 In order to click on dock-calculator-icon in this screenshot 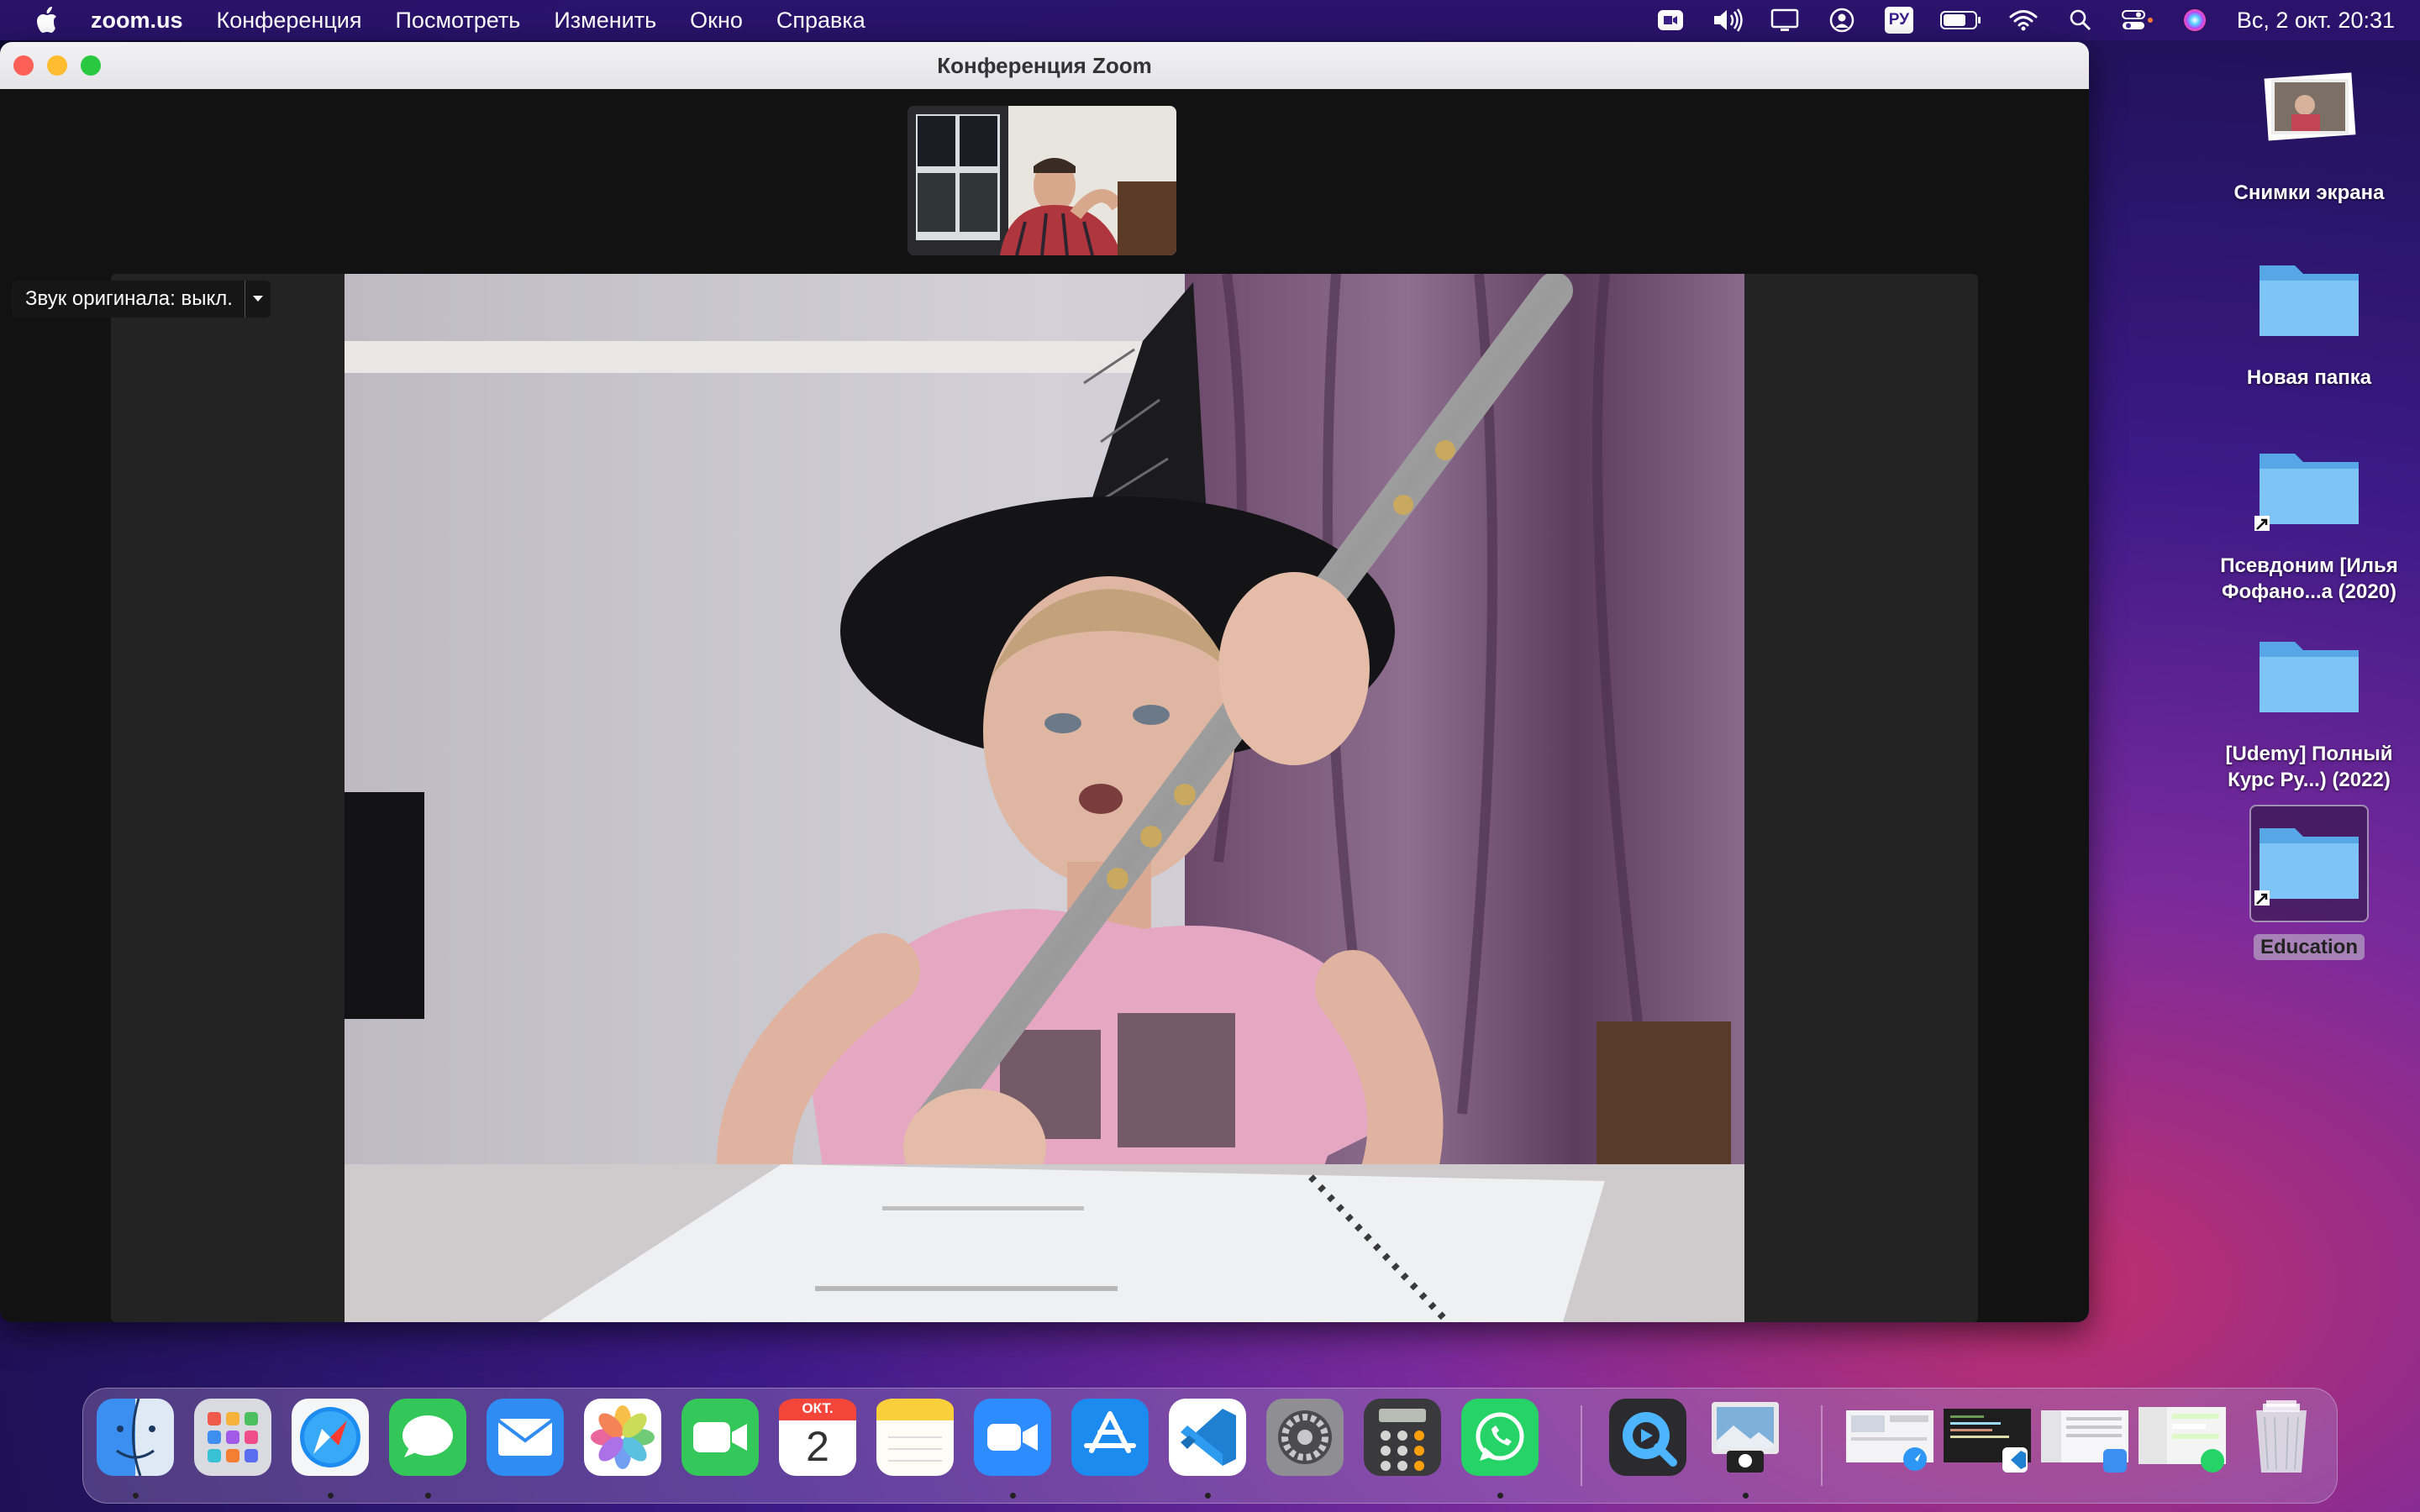, I will do `click(1403, 1437)`.